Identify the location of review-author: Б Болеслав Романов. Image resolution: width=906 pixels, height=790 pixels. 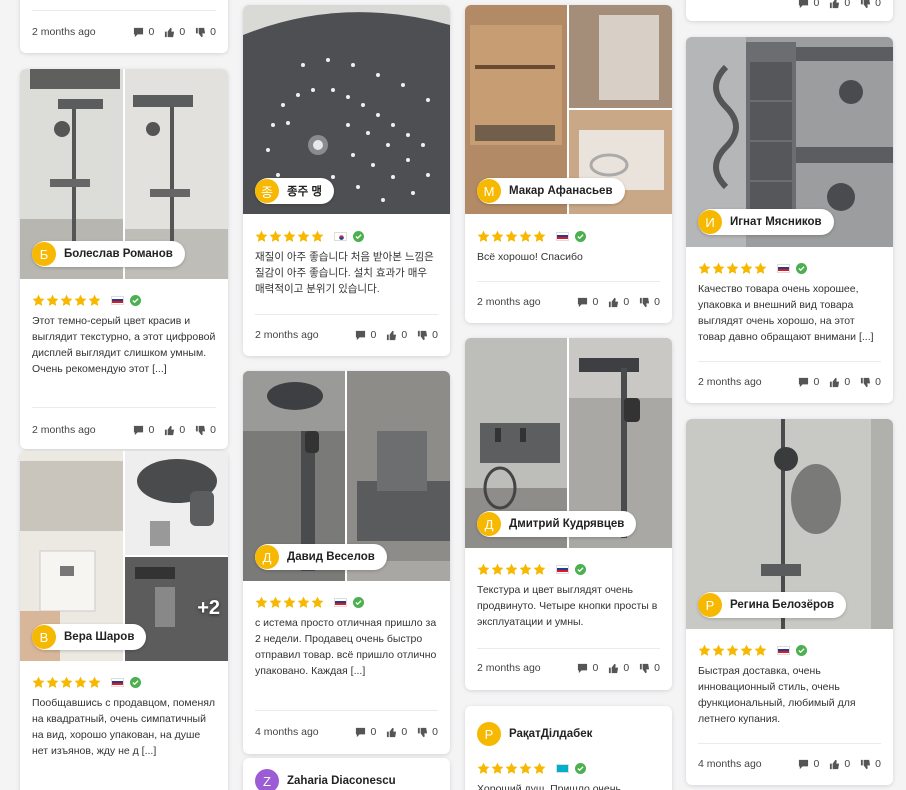
(108, 254).